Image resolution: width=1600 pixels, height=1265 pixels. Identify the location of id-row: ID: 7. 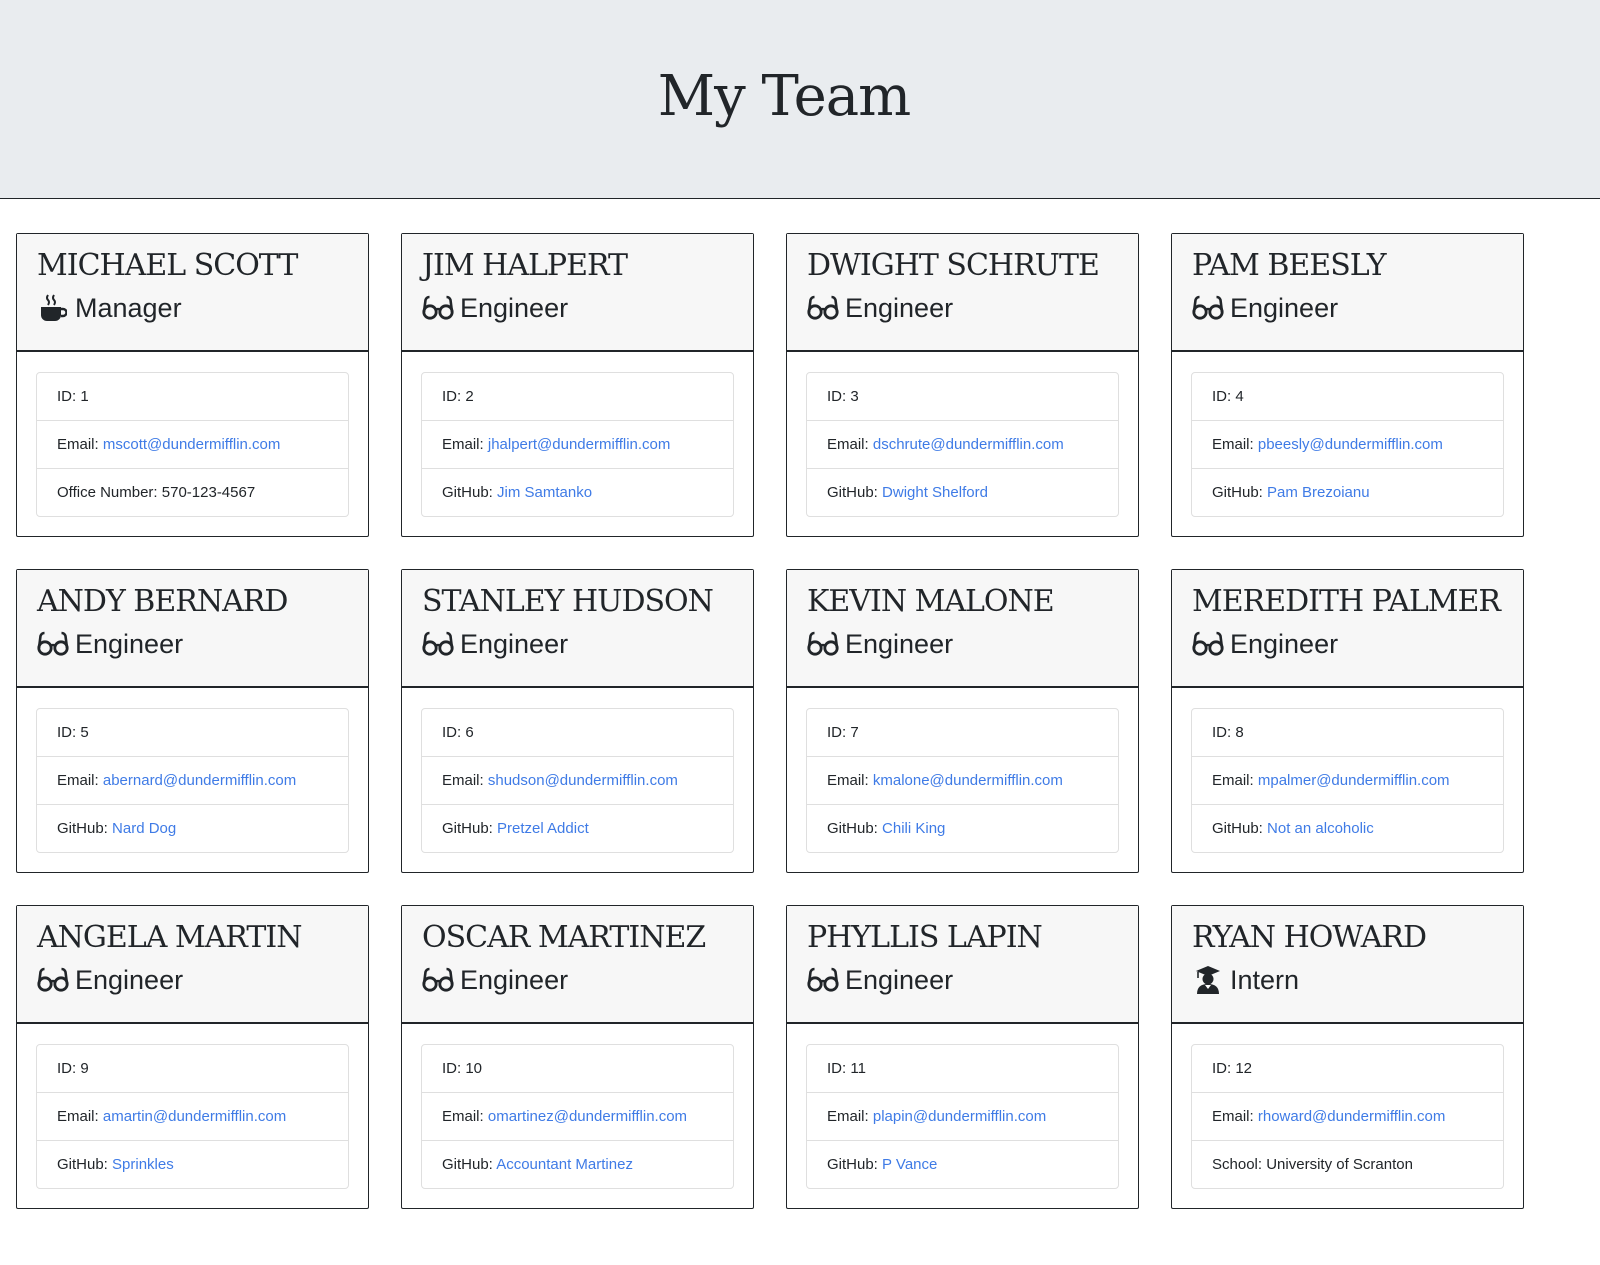
(962, 732).